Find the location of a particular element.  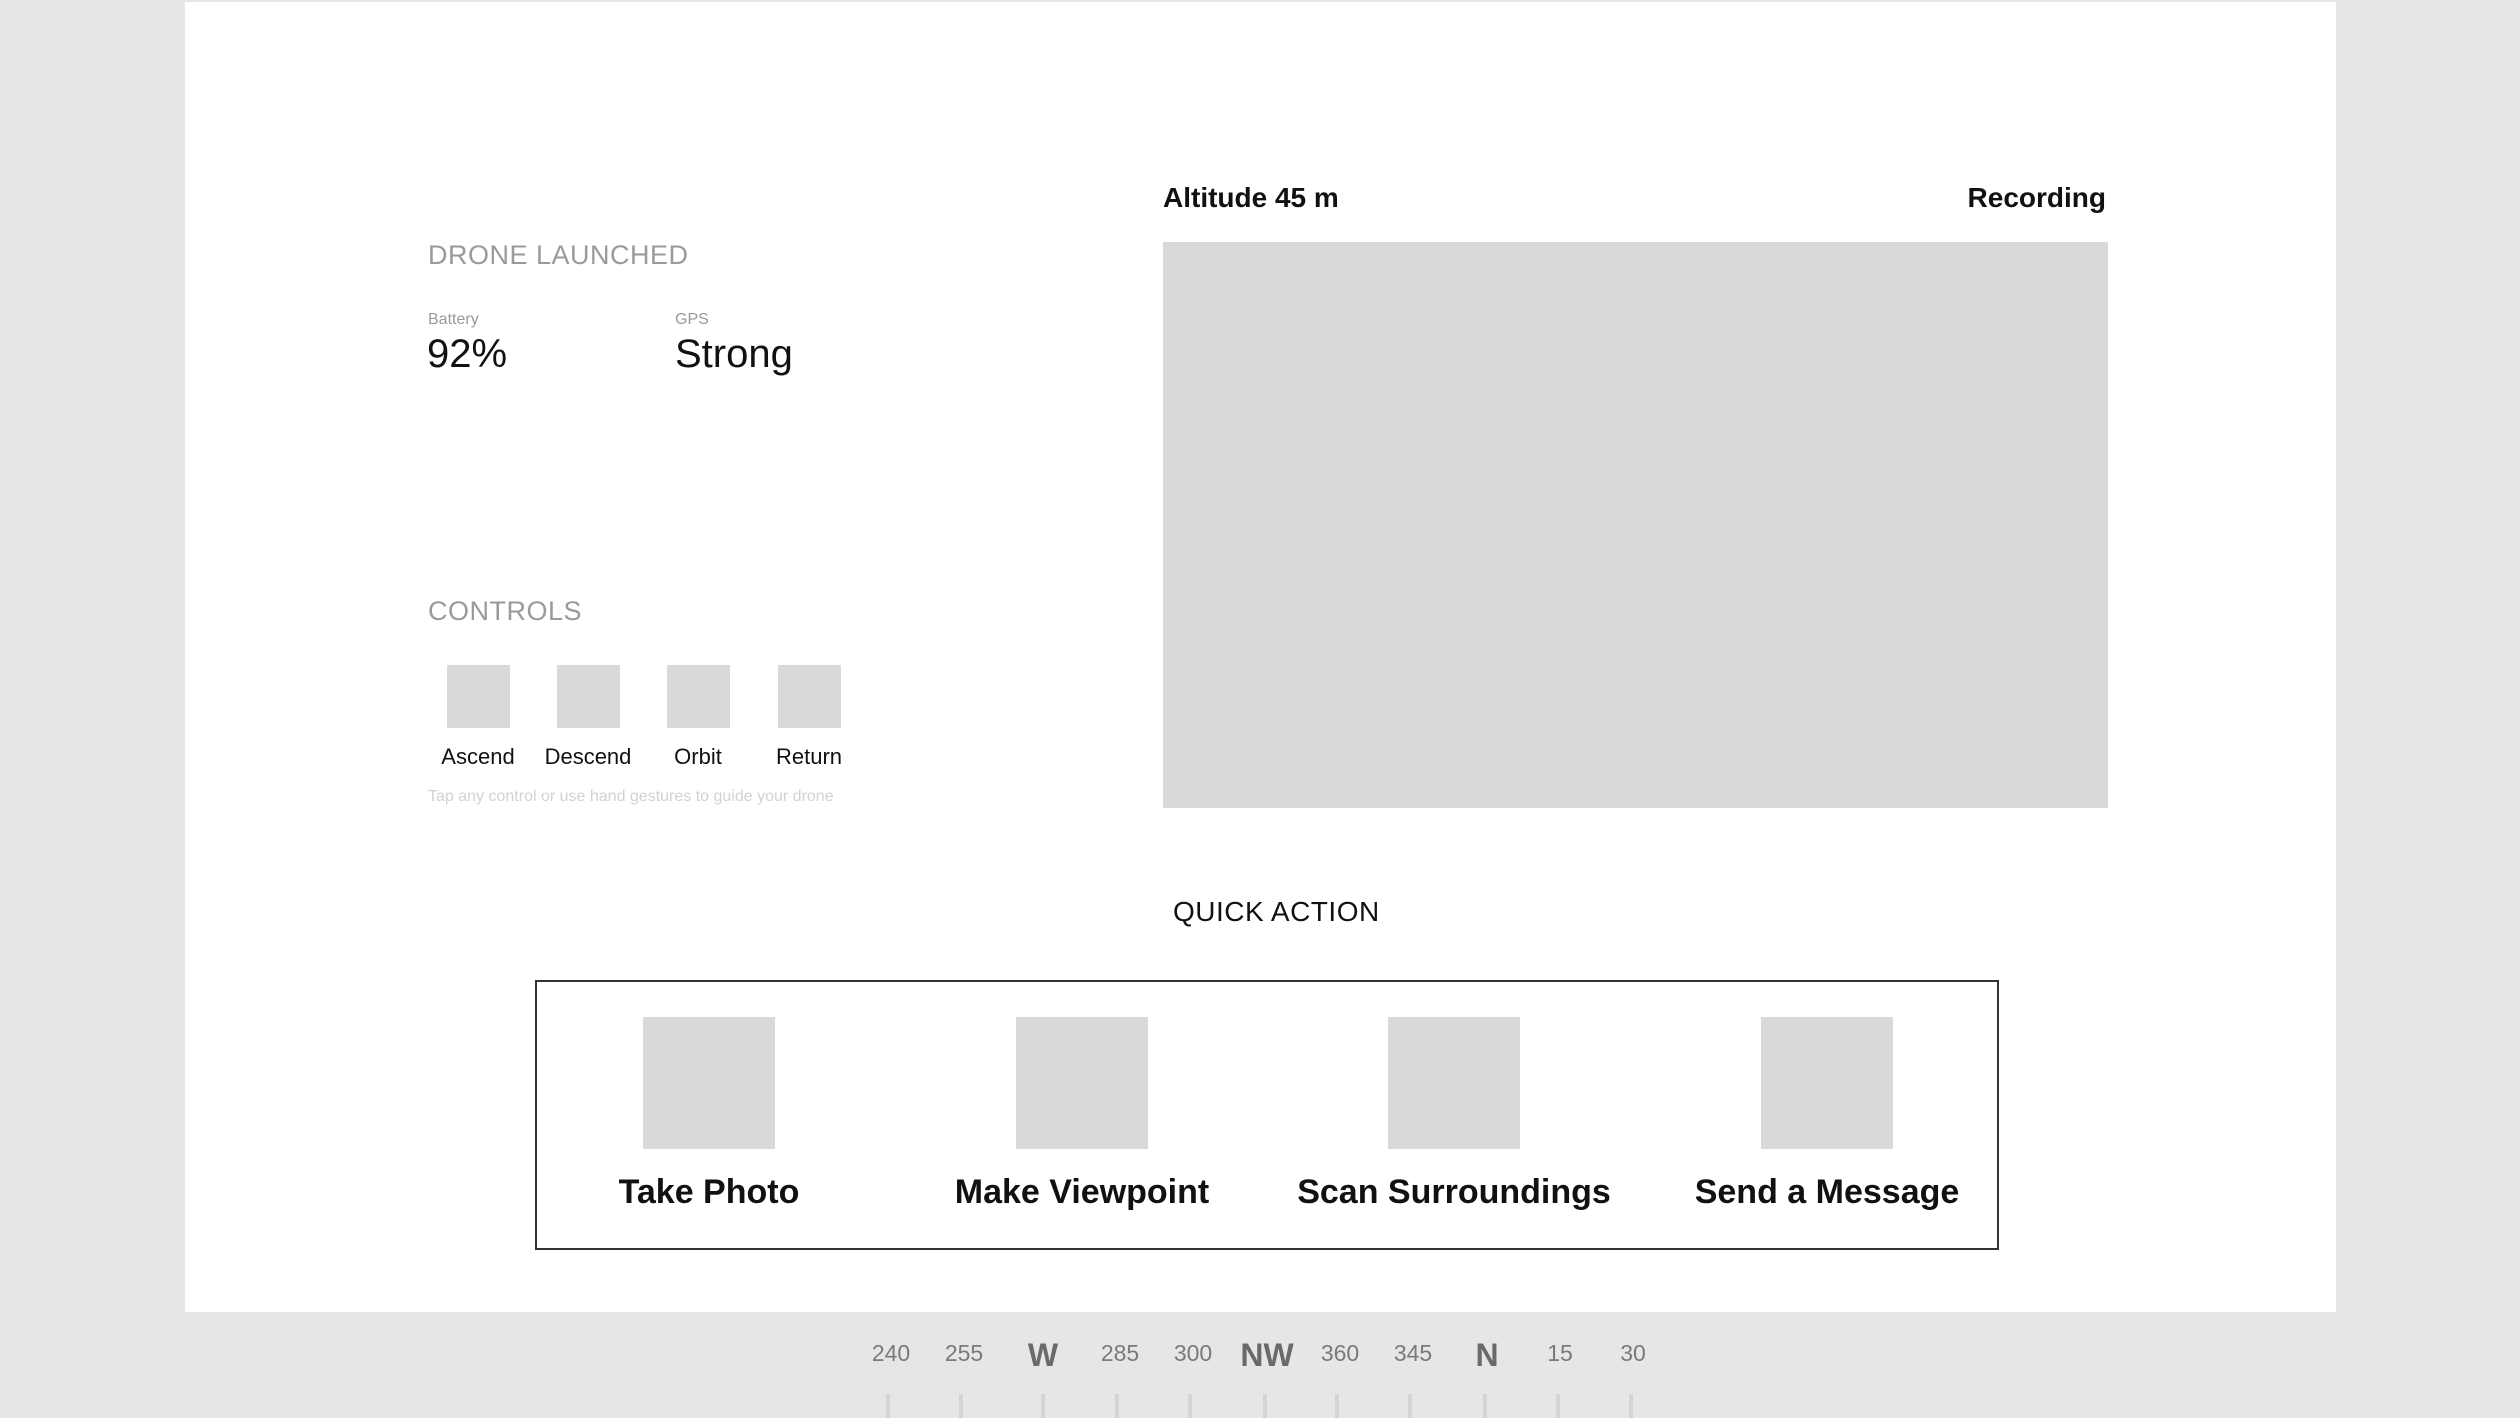

orbit-label: Orbit is located at coordinates (698, 756).